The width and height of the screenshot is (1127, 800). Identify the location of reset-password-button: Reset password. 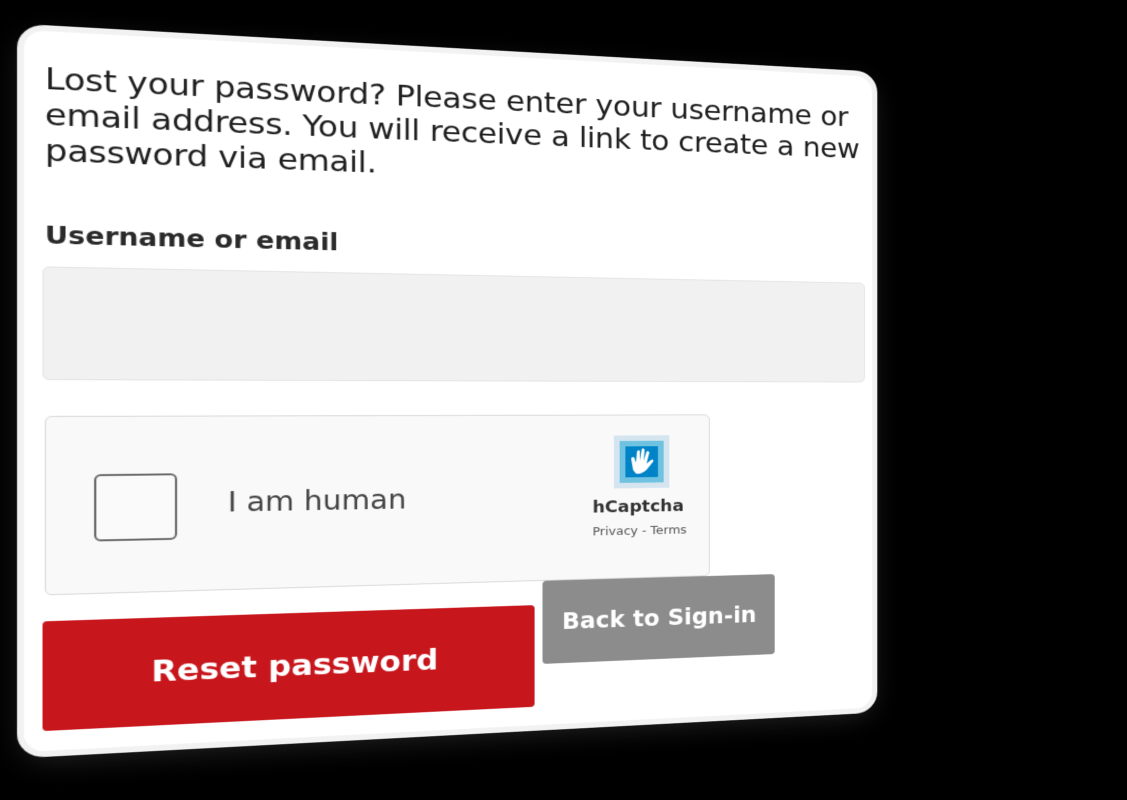
(288, 668).